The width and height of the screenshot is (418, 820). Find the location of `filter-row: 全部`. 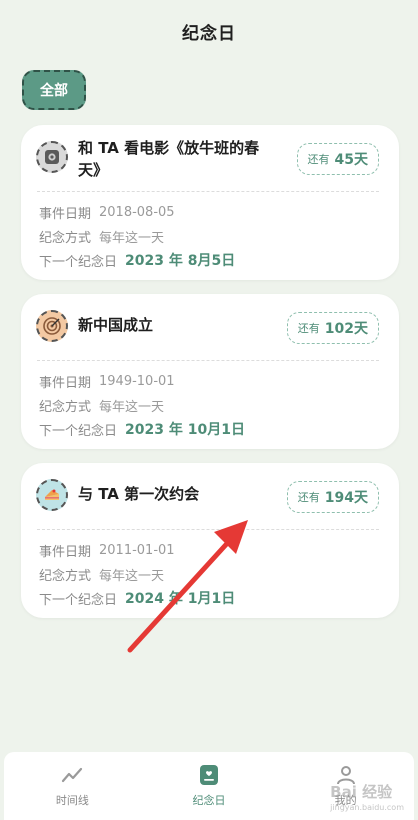

filter-row: 全部 is located at coordinates (209, 88).